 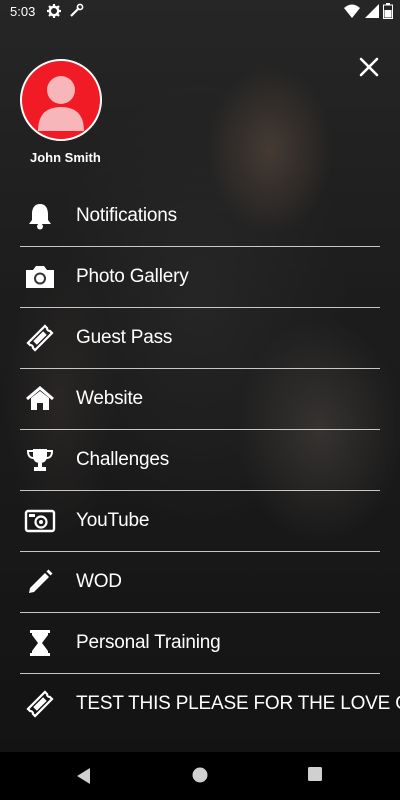 What do you see at coordinates (132, 276) in the screenshot?
I see `menu-item-label: Photo Gallery` at bounding box center [132, 276].